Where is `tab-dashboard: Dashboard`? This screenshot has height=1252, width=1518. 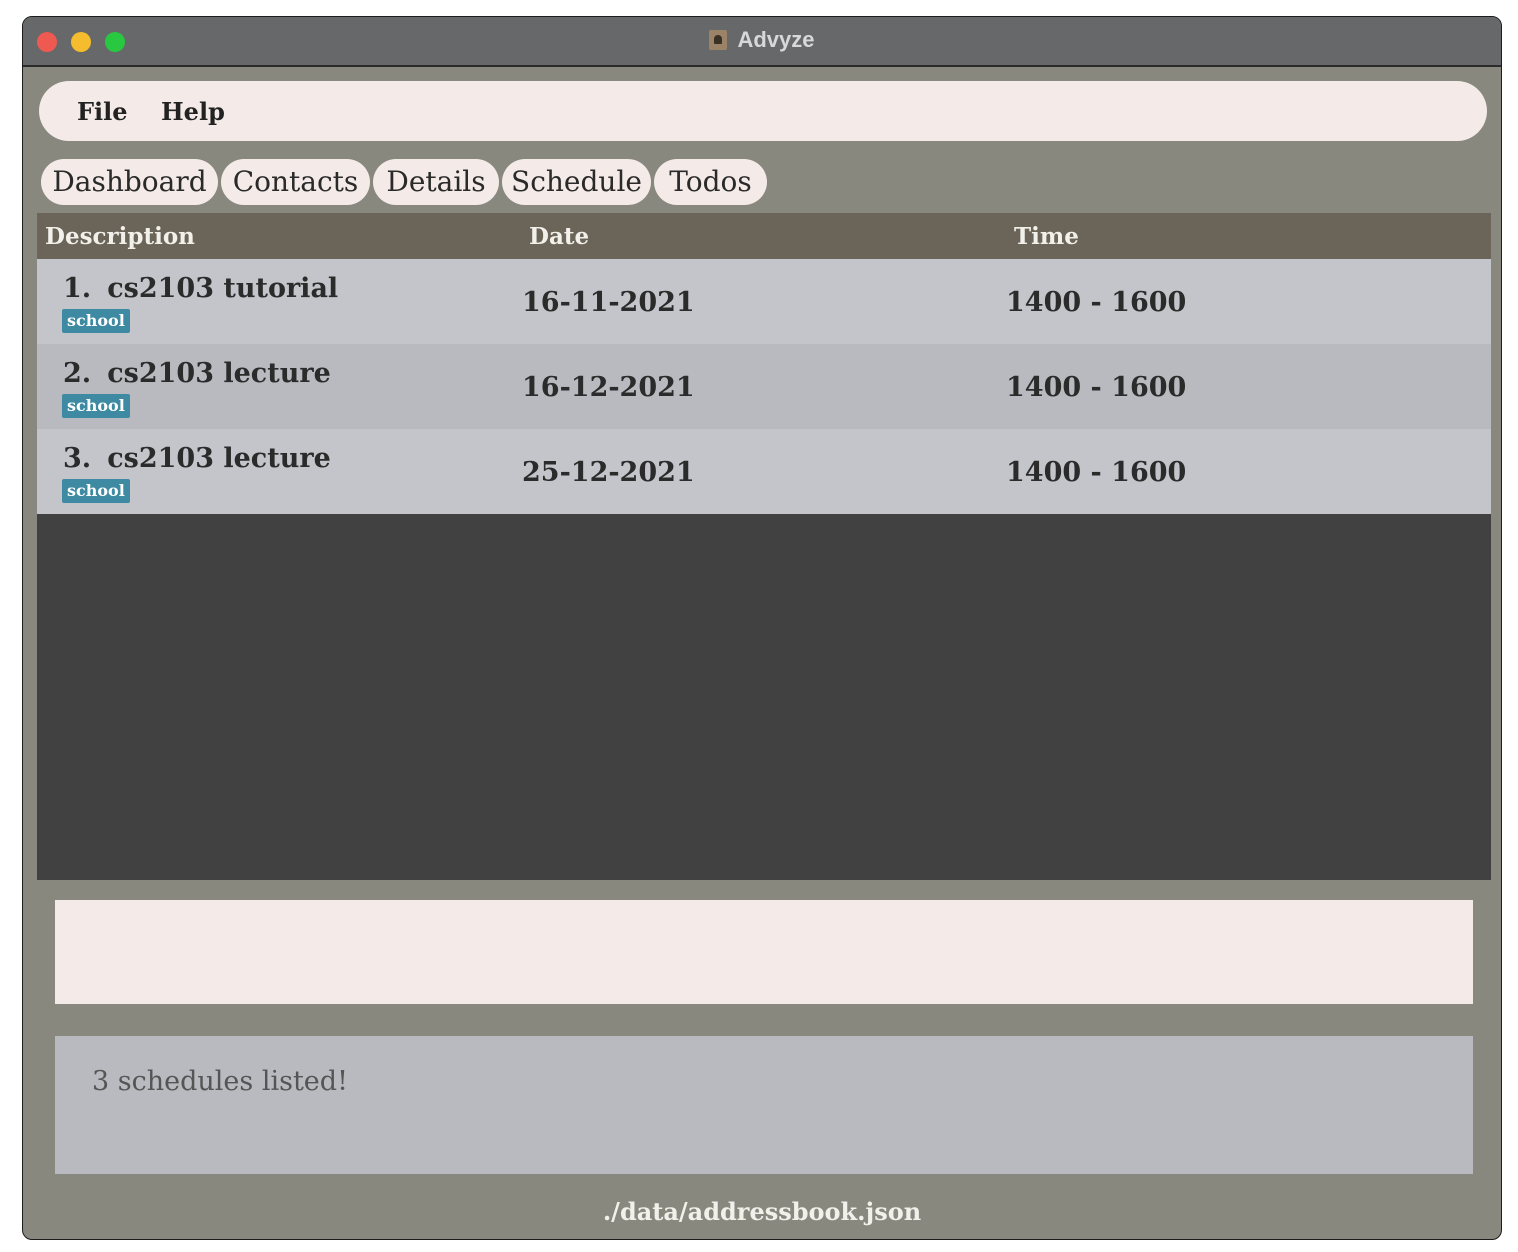
tab-dashboard: Dashboard is located at coordinates (129, 182).